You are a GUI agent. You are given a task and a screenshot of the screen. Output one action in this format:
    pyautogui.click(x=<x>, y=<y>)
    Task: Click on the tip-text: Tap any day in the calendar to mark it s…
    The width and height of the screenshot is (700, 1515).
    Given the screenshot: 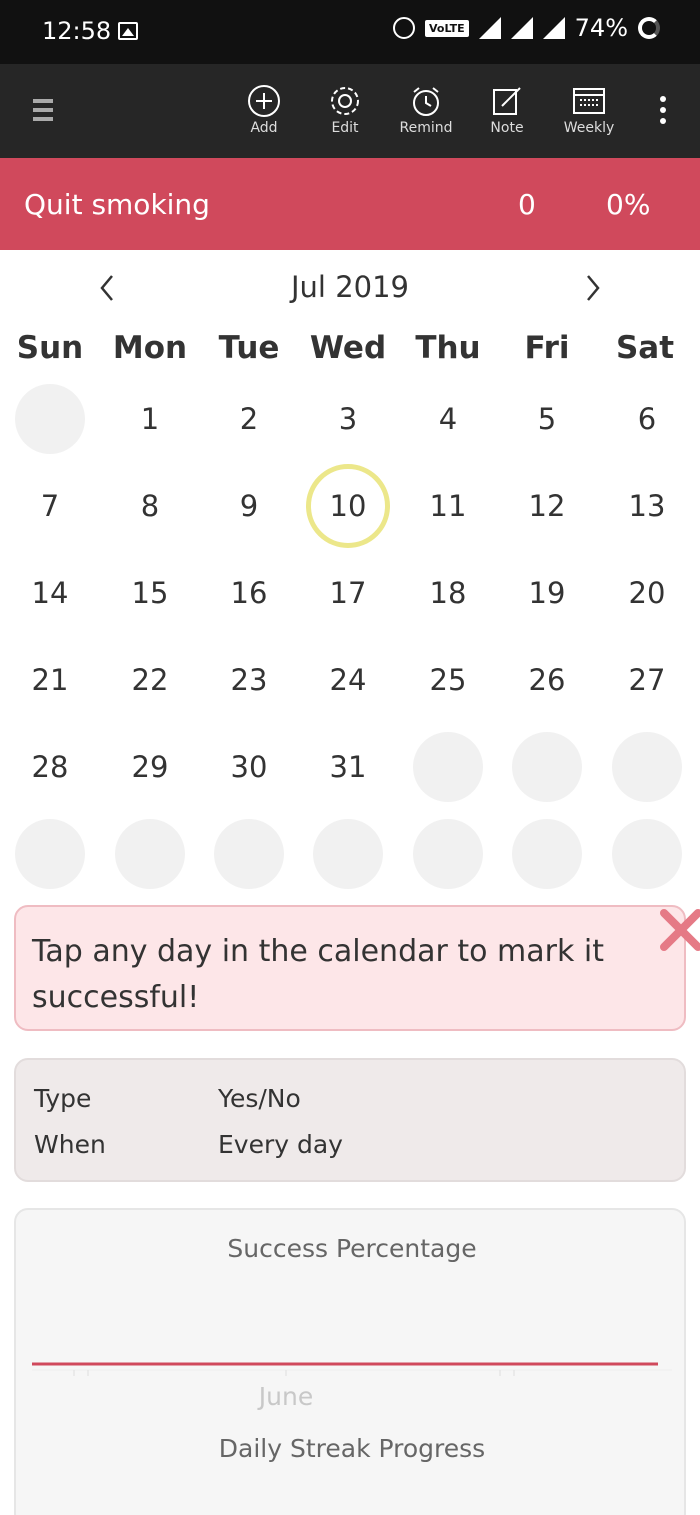 What is the action you would take?
    pyautogui.click(x=318, y=974)
    